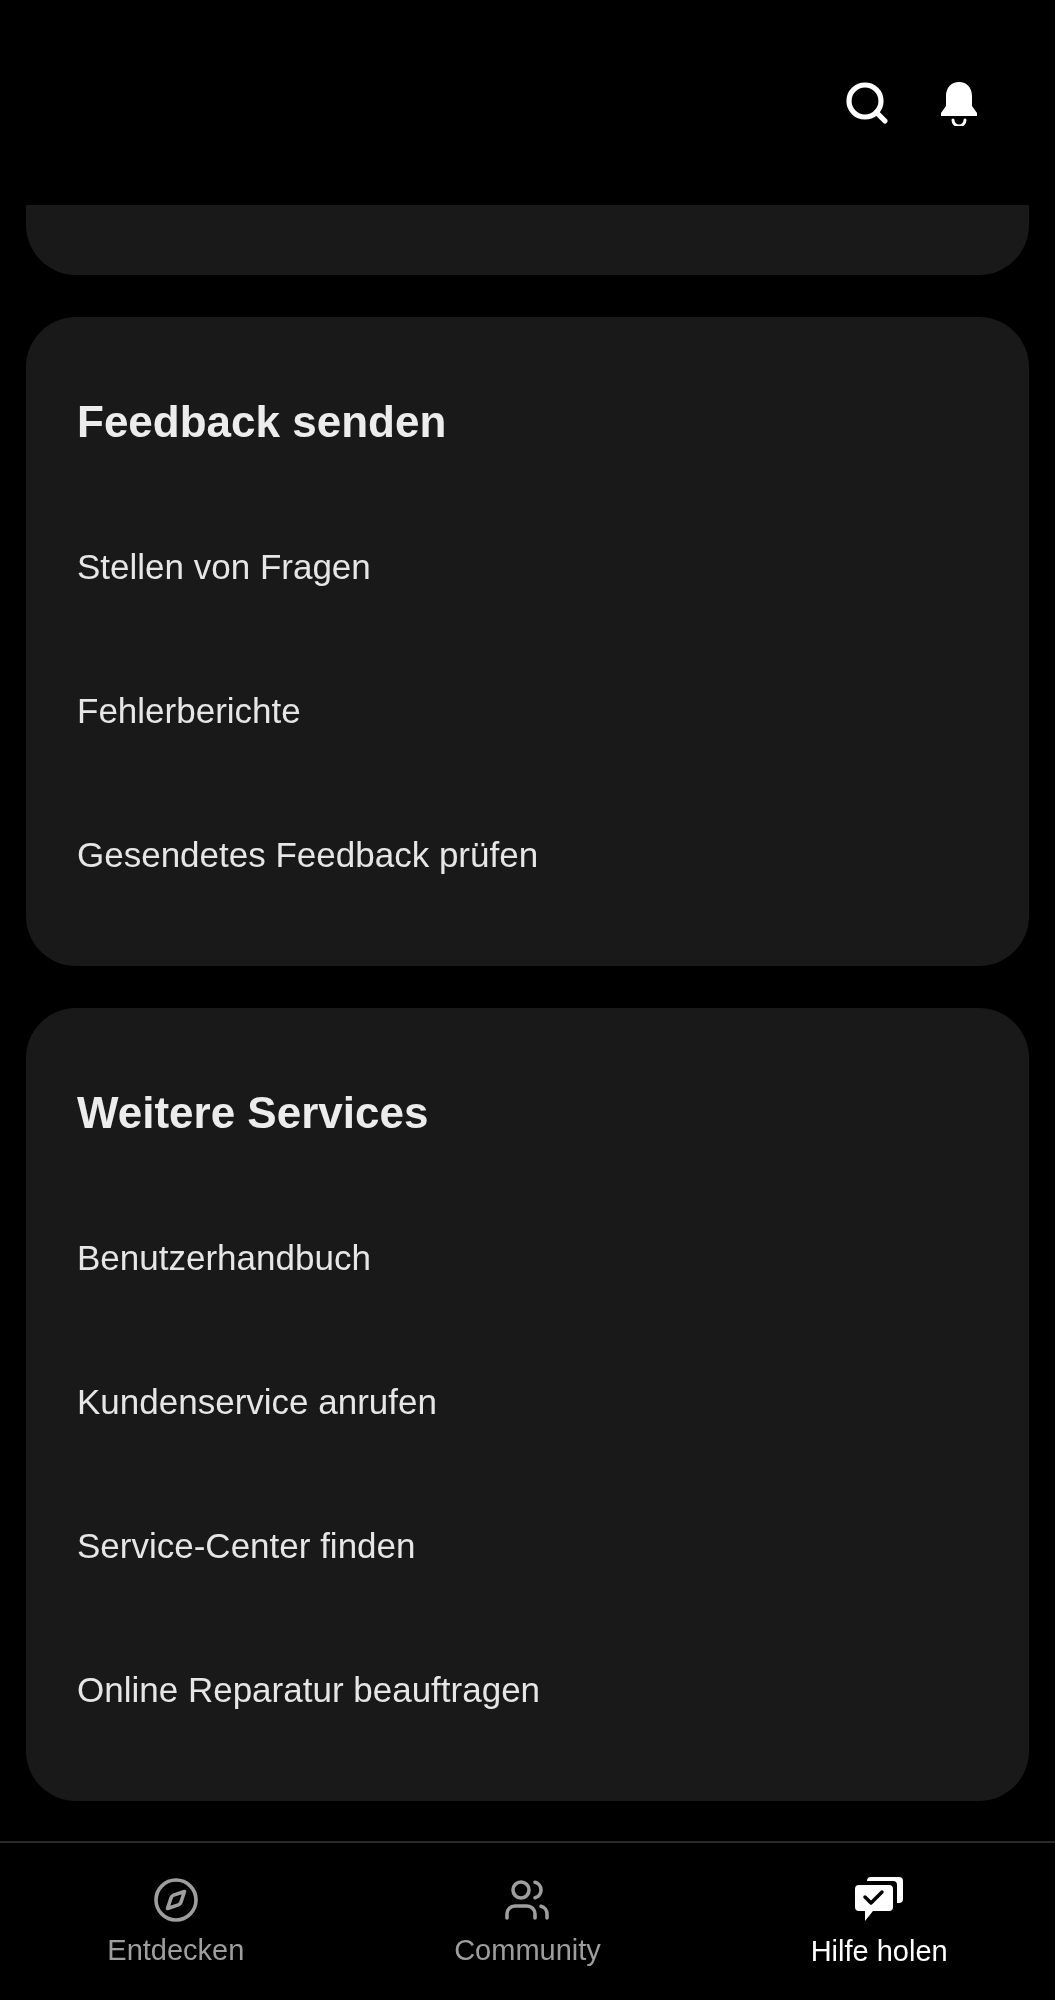  Describe the element at coordinates (527, 1921) in the screenshot. I see `nav-tab: Community` at that location.